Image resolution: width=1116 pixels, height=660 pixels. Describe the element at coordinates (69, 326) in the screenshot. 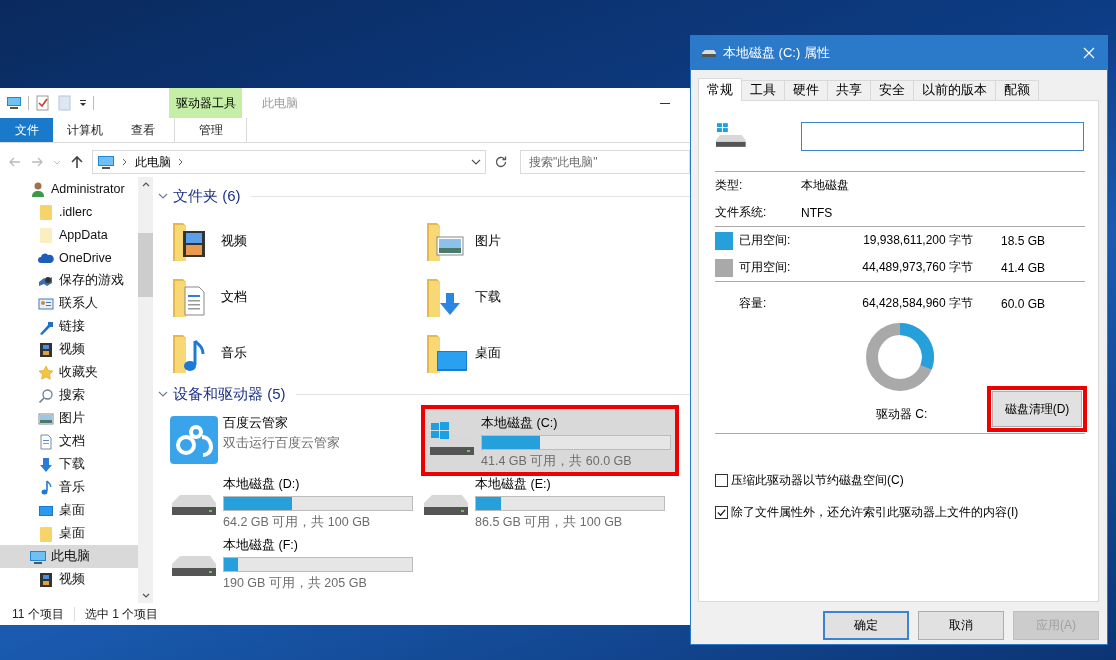

I see `nav-item: 链接` at that location.